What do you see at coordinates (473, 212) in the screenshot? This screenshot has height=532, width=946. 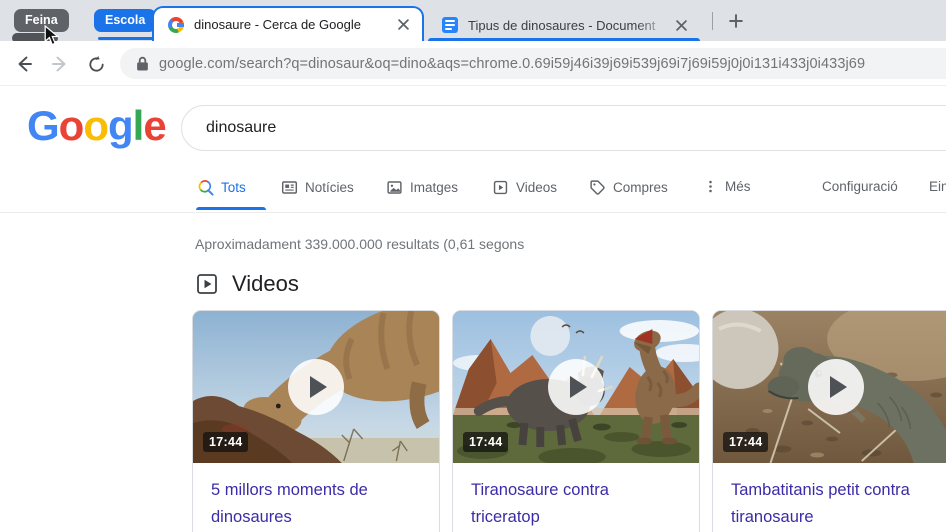 I see `nav-divider` at bounding box center [473, 212].